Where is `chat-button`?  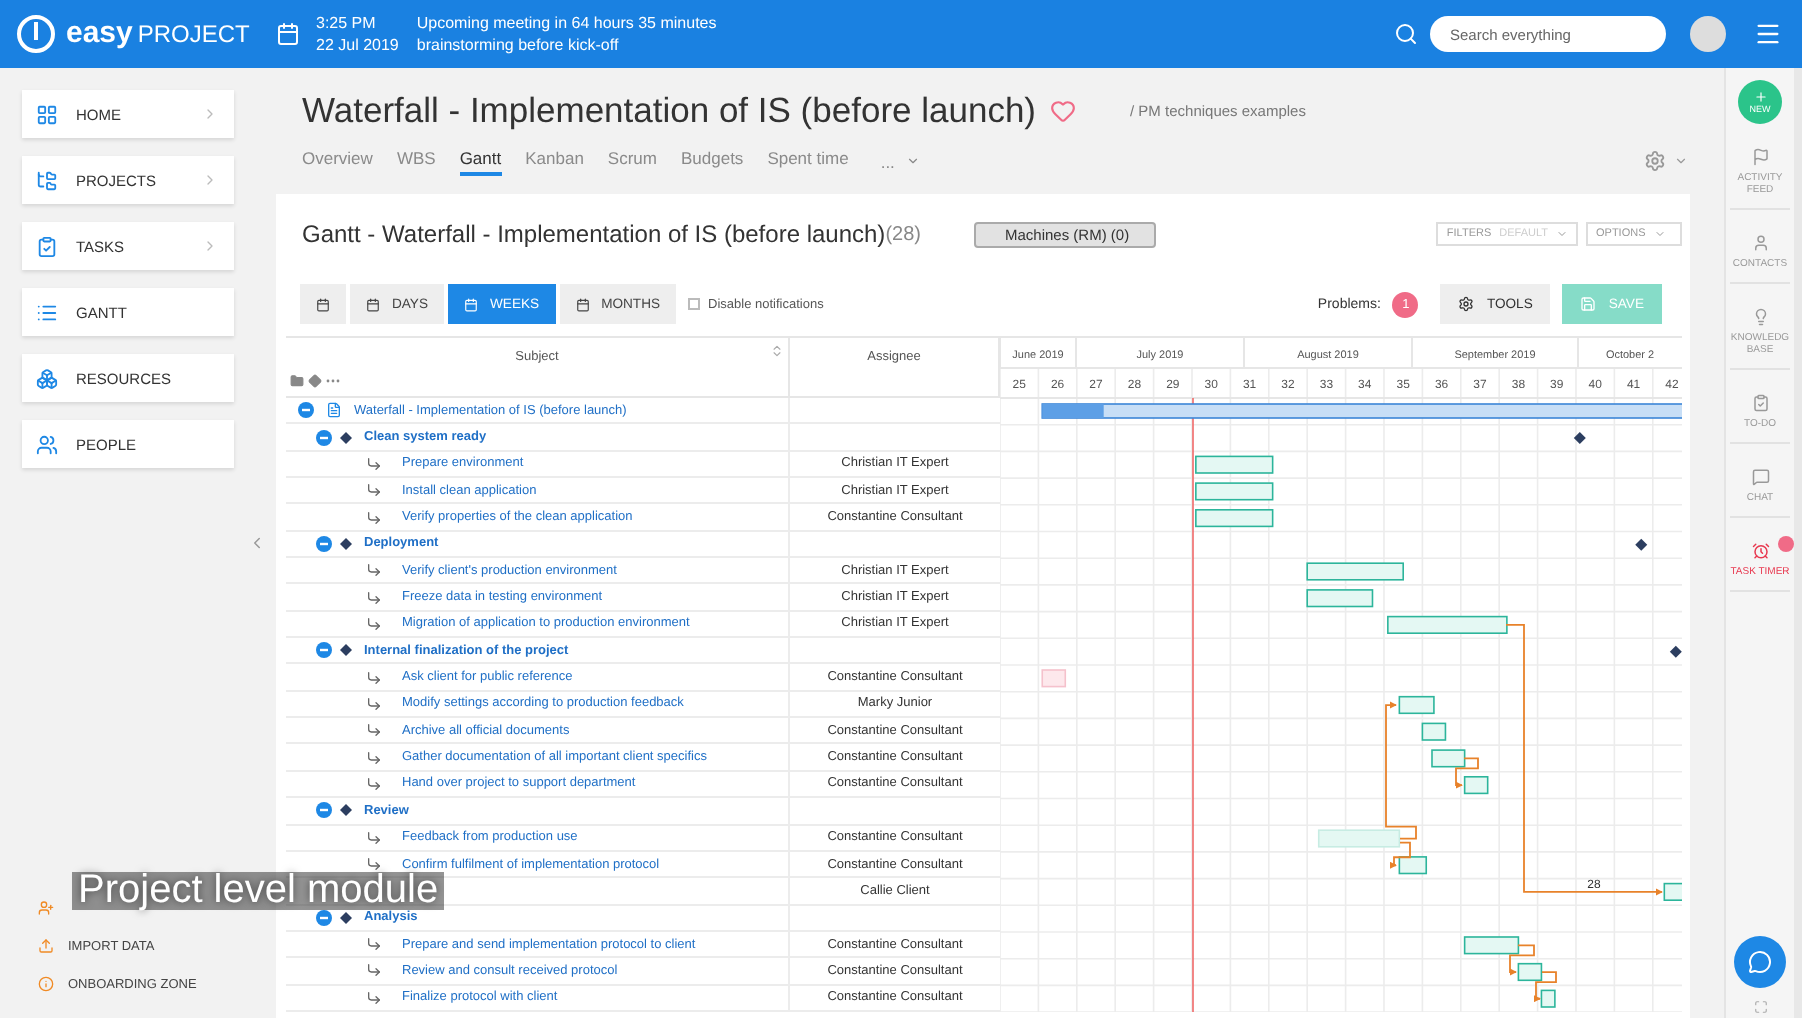 chat-button is located at coordinates (1760, 962).